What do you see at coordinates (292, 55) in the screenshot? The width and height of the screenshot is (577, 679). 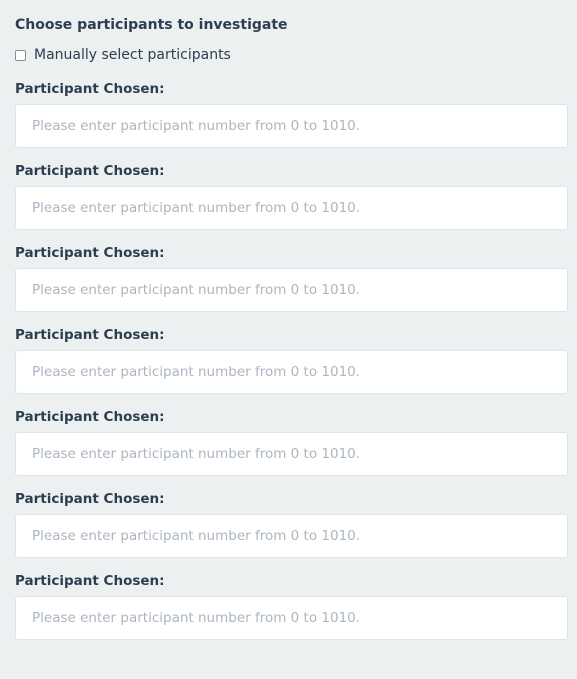 I see `manual-select-row: Manually select participants` at bounding box center [292, 55].